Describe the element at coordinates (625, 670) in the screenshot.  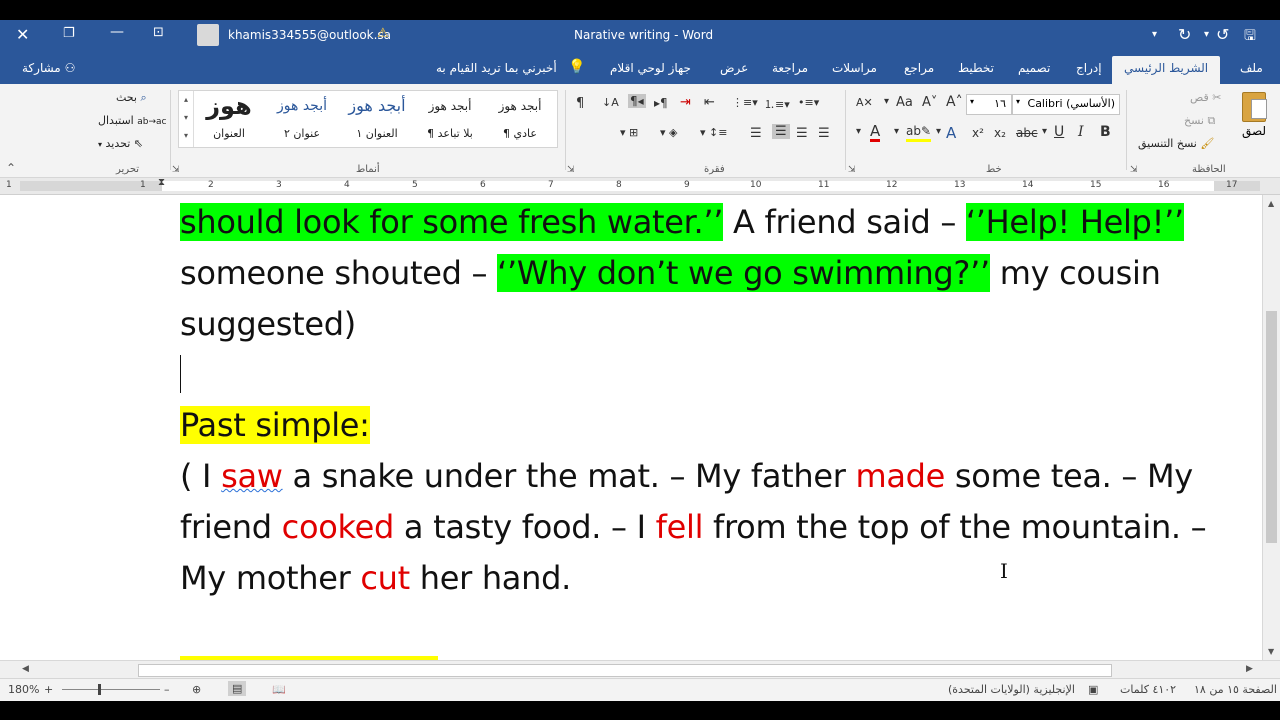
I see `horizontal-scroll-thumb` at that location.